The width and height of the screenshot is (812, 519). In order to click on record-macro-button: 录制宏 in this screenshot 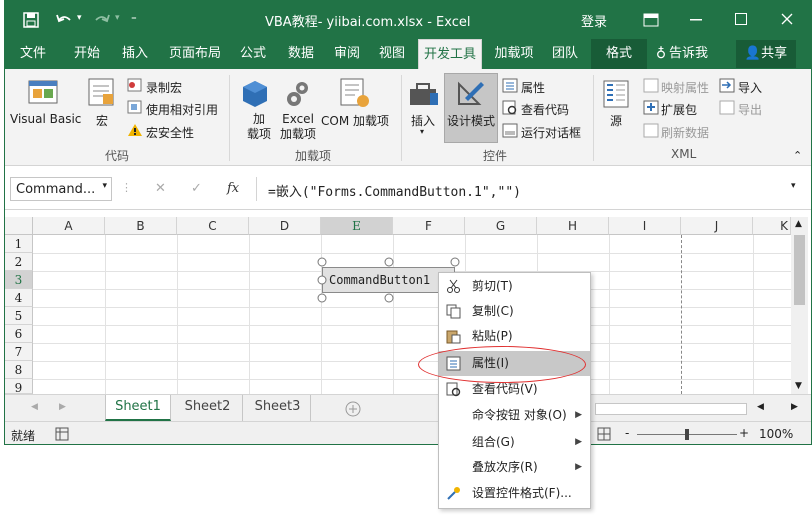, I will do `click(164, 87)`.